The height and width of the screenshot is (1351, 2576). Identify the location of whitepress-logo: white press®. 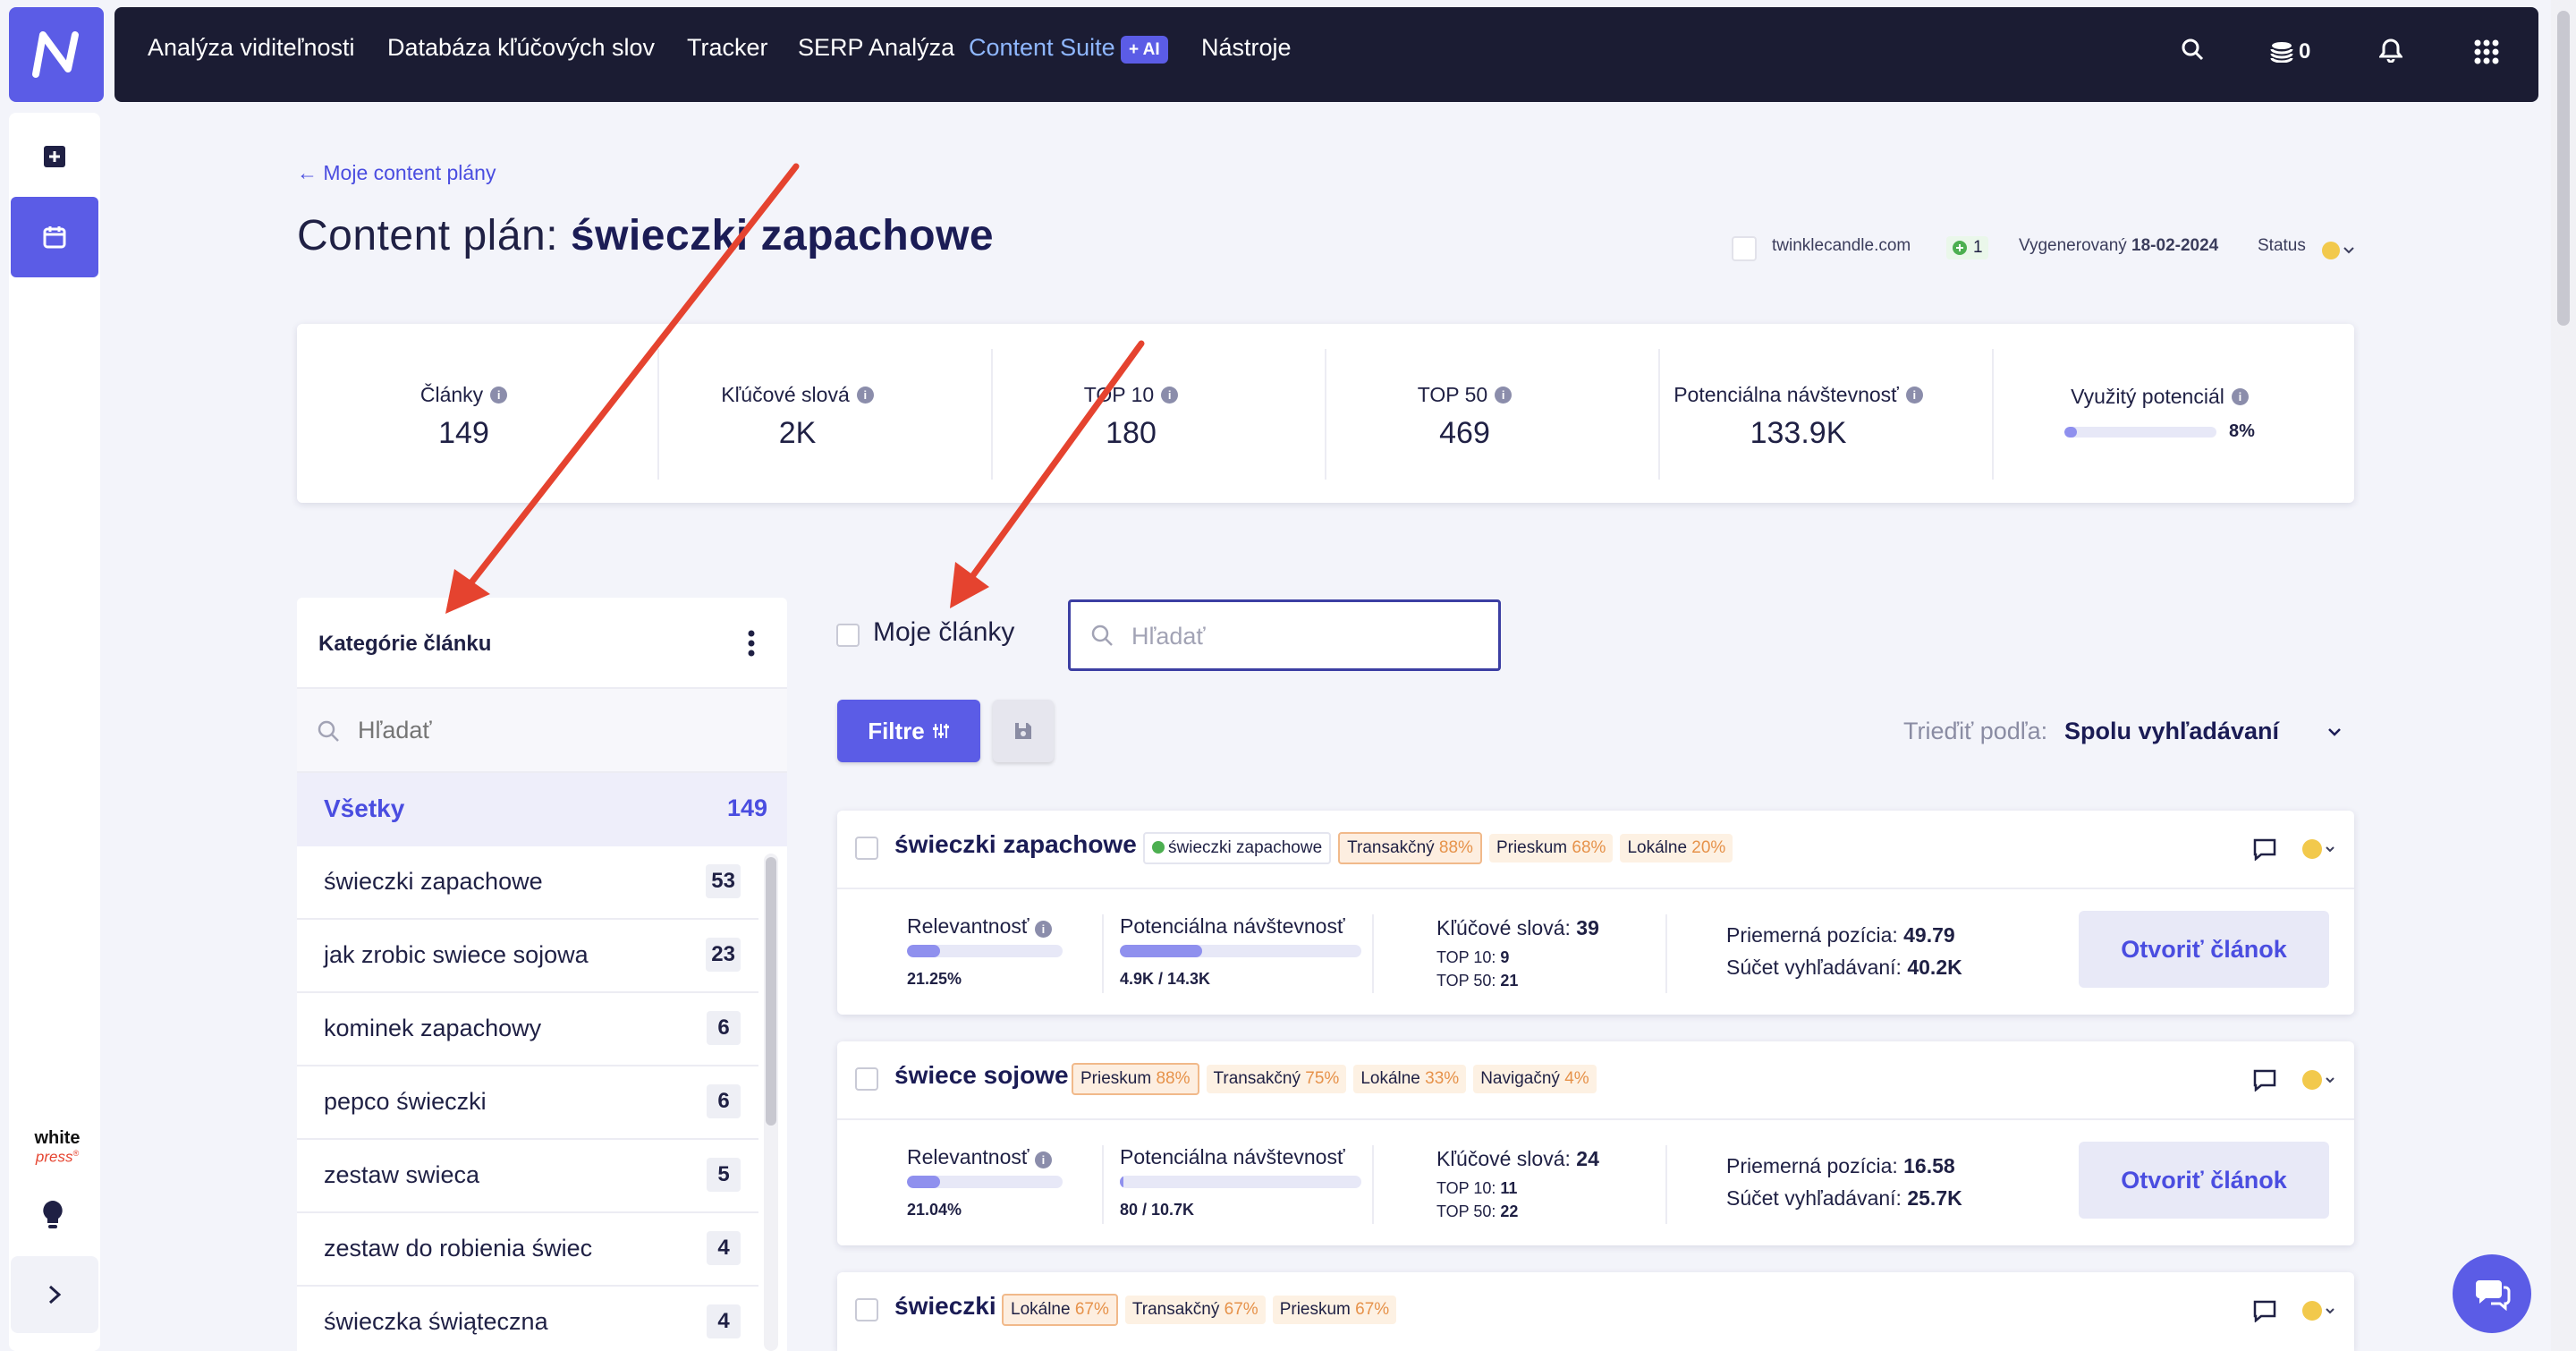
(57, 1147).